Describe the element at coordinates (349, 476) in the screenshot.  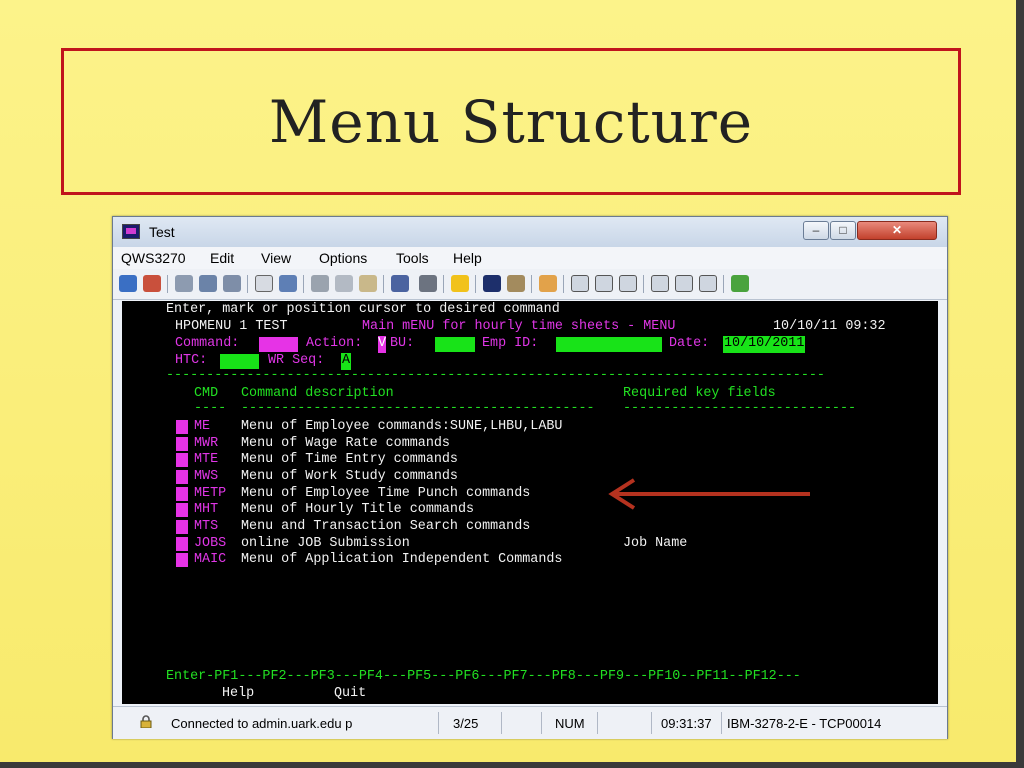
I see `row-desc: Menu of Work Study commands` at that location.